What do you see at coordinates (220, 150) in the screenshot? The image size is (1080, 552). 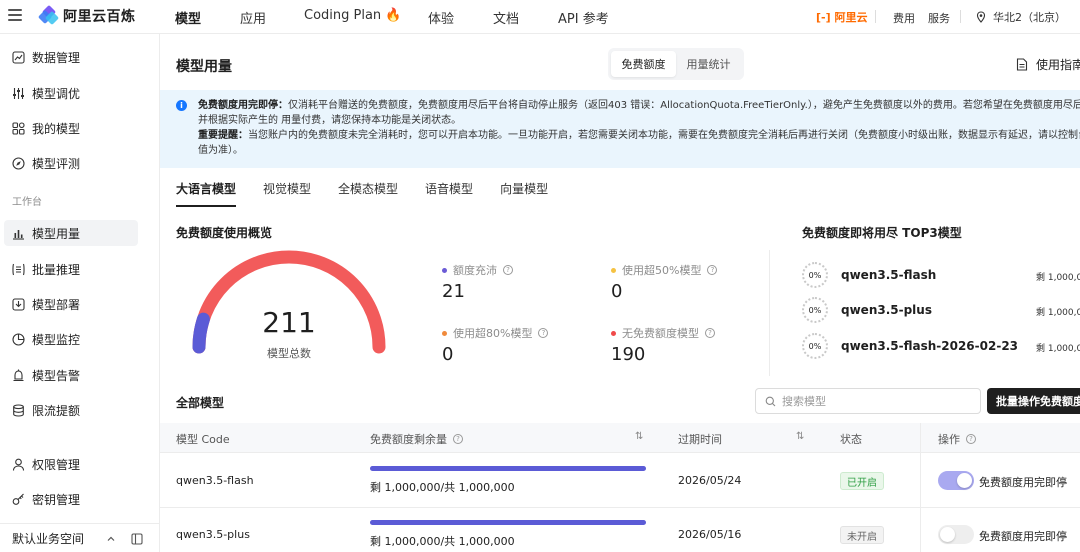 I see `notice-line-4: 值为准）。` at bounding box center [220, 150].